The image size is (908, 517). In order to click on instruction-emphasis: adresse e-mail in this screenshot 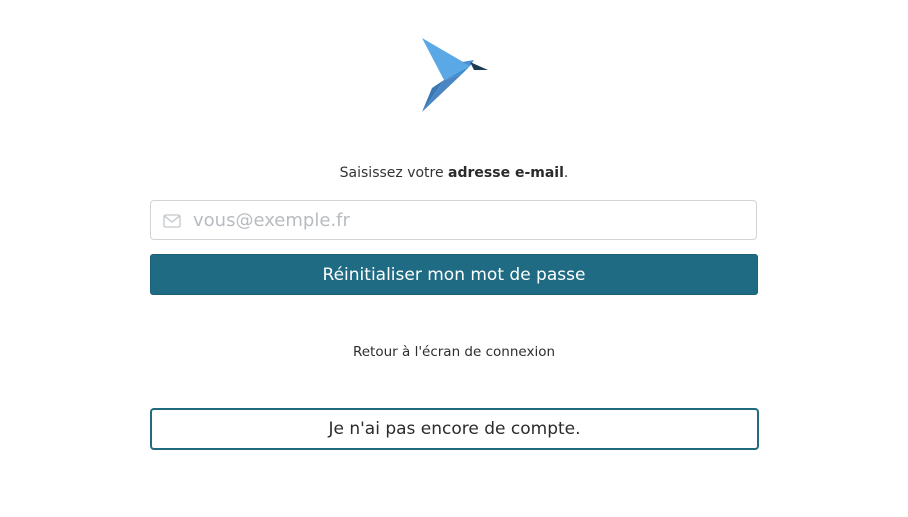, I will do `click(506, 173)`.